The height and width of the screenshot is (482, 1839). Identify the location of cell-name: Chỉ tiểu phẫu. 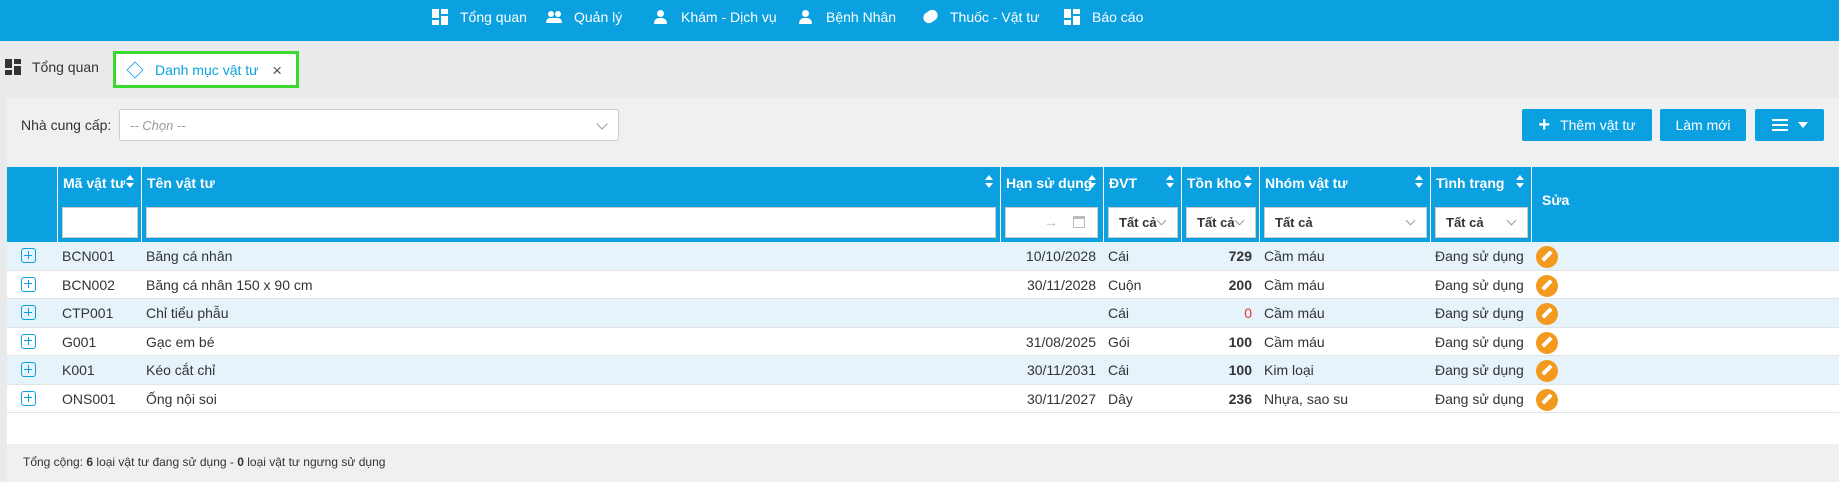
(187, 313).